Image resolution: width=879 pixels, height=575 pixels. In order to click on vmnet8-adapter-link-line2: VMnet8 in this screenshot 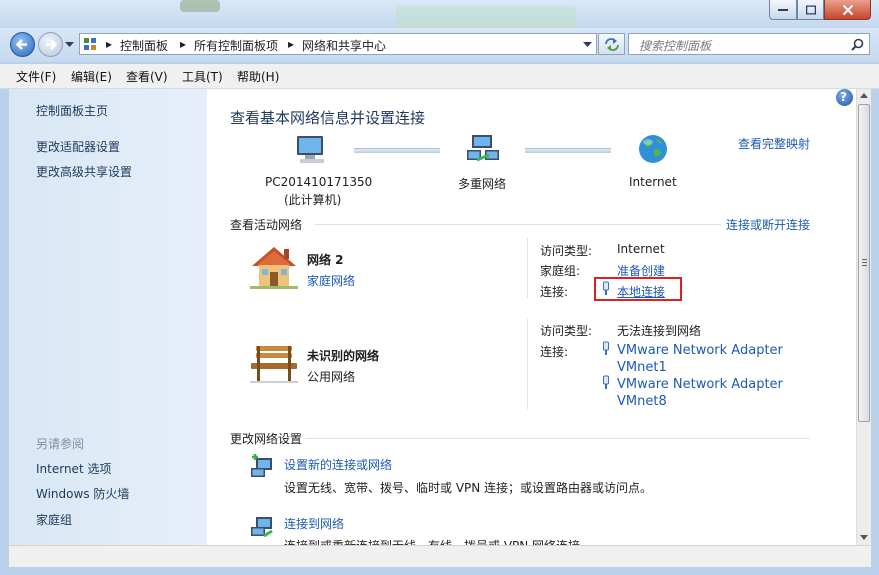, I will do `click(642, 401)`.